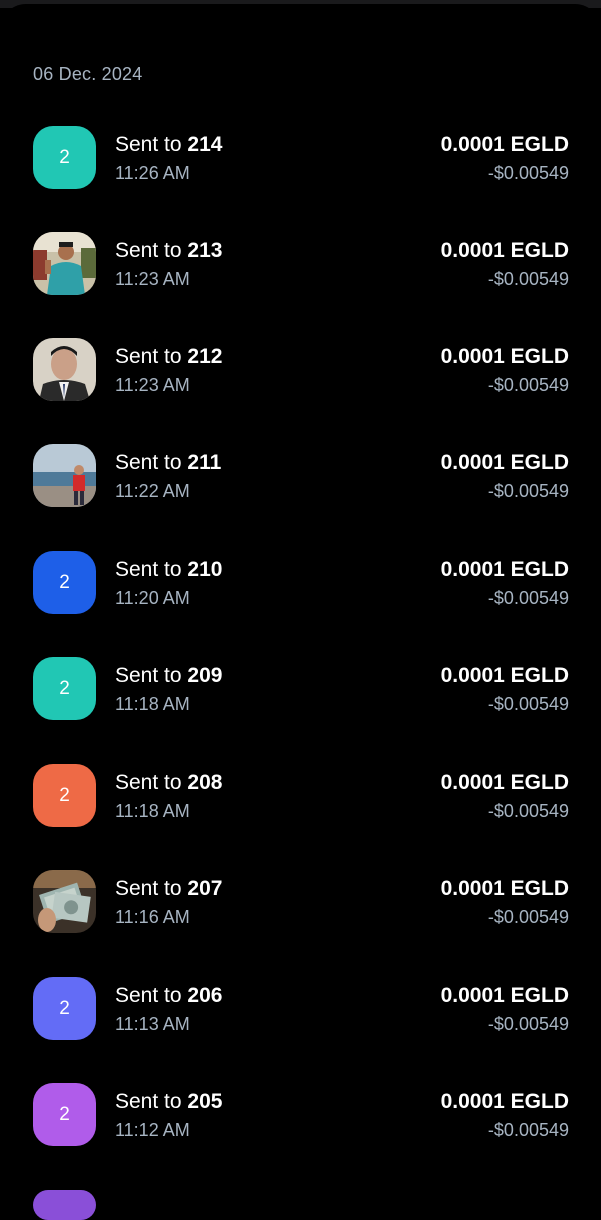 The width and height of the screenshot is (601, 1220). Describe the element at coordinates (64, 475) in the screenshot. I see `photo-beach-icon` at that location.